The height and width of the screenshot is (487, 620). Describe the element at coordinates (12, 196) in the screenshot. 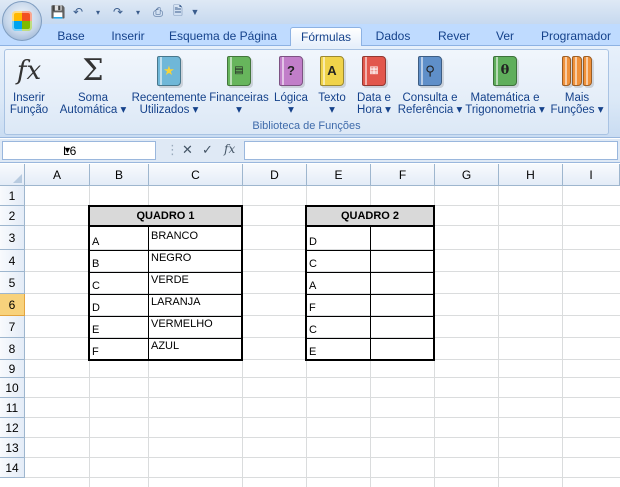

I see `row-header-1: 1` at that location.